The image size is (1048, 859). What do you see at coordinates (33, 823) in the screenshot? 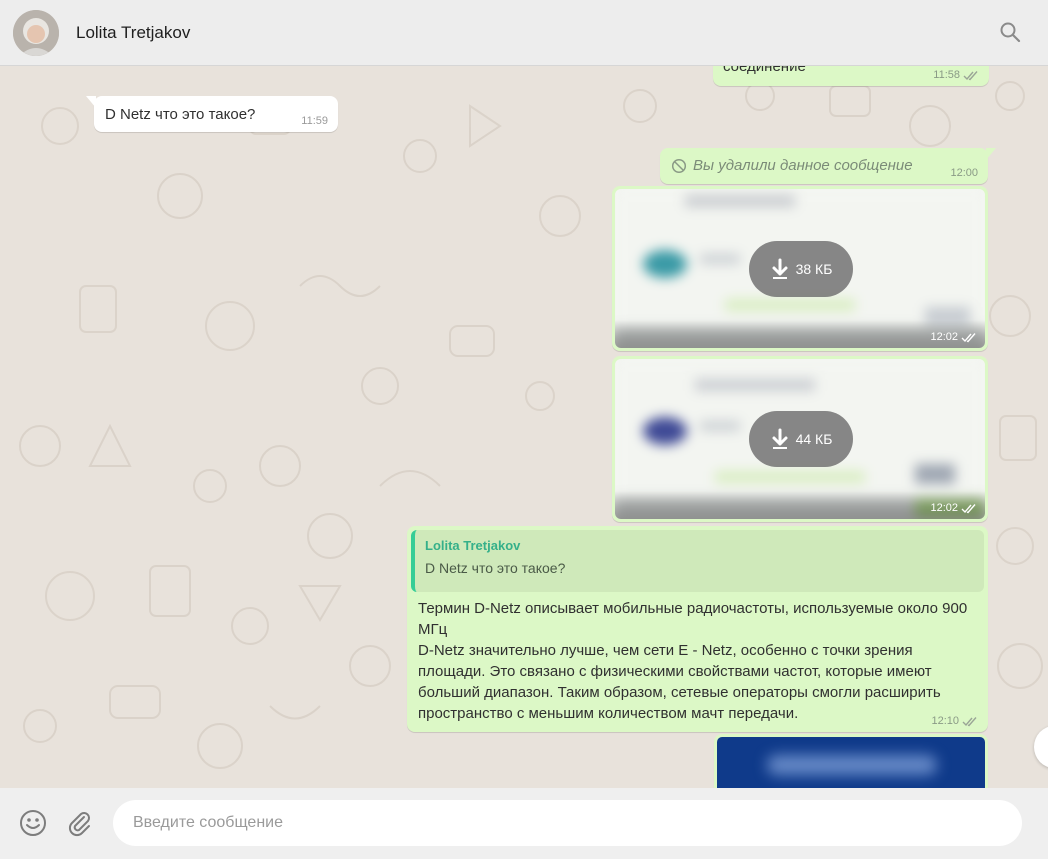
I see `emoji-icon` at bounding box center [33, 823].